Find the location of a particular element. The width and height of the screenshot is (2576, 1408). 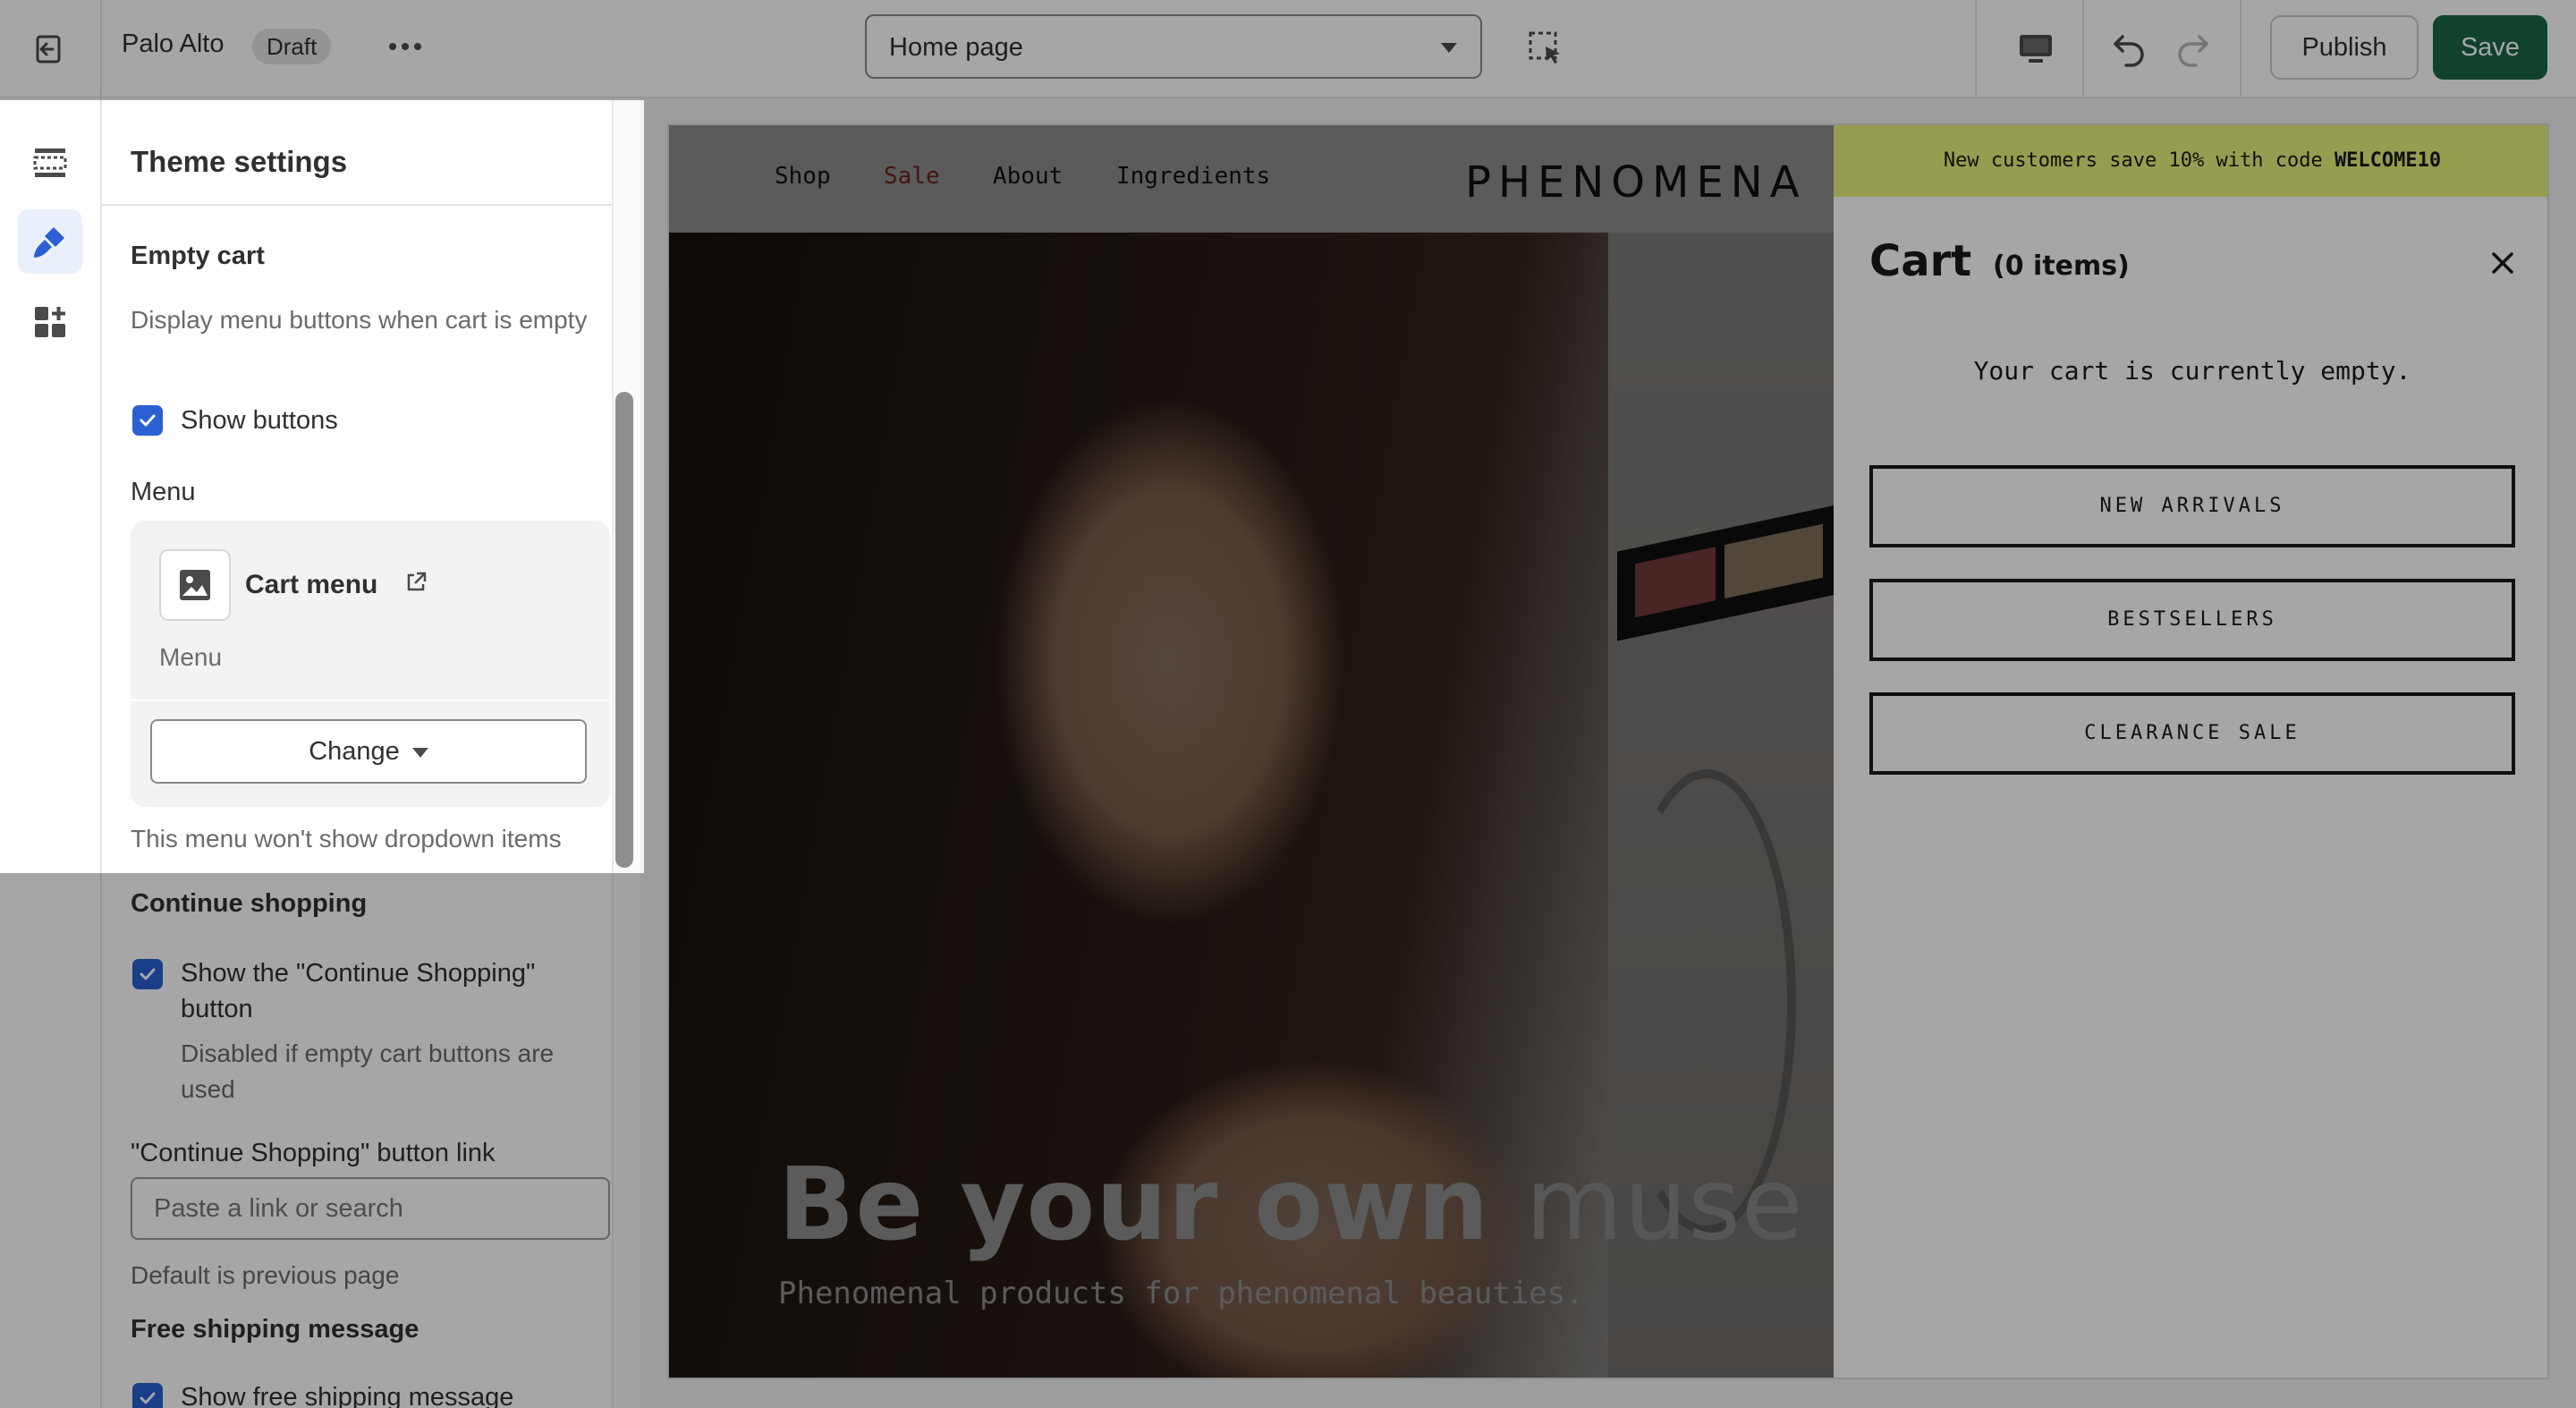

scrollbar-thumb is located at coordinates (624, 630).